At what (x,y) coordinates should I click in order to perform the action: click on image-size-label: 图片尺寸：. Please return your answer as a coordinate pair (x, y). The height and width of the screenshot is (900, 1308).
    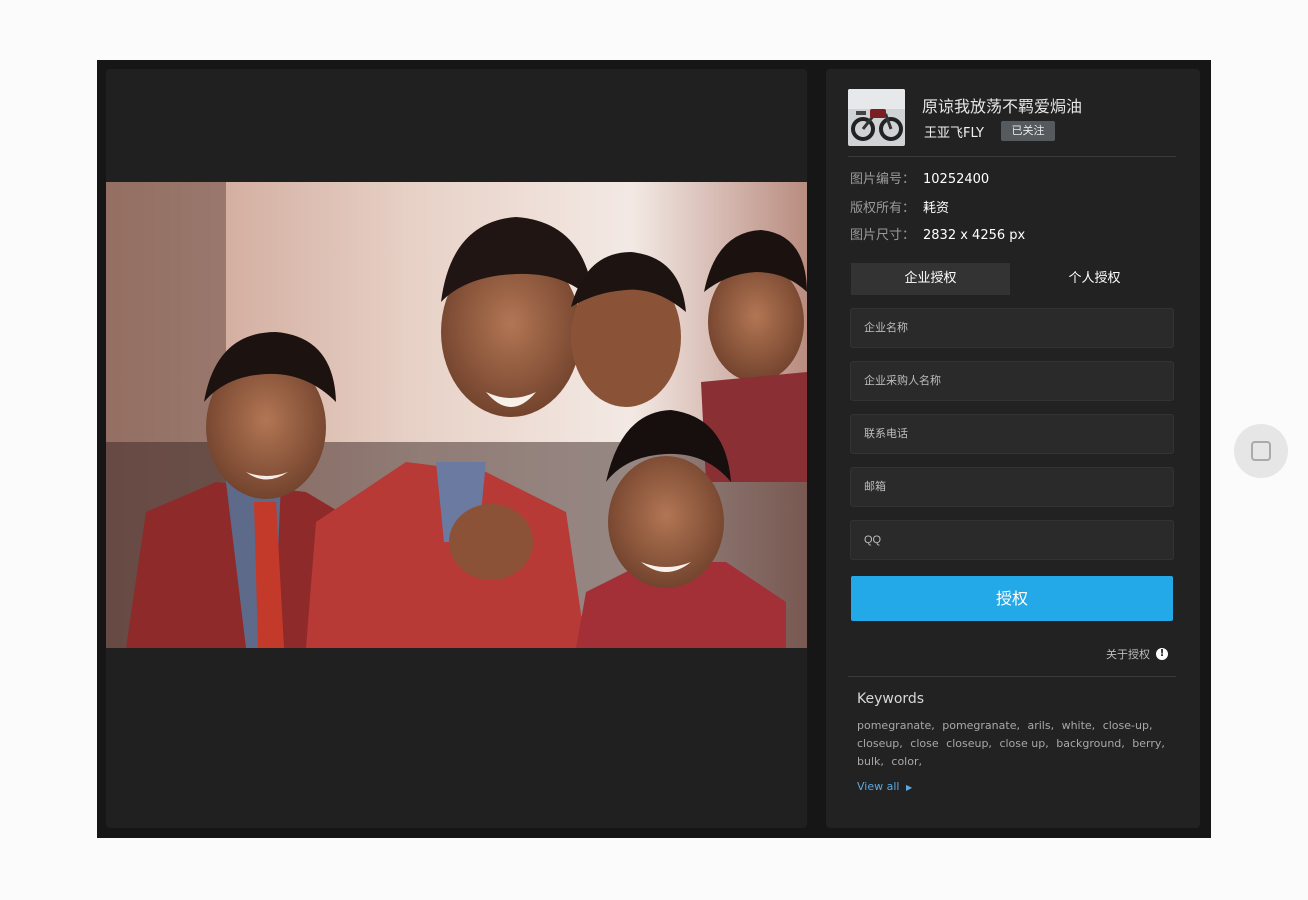
    Looking at the image, I should click on (883, 235).